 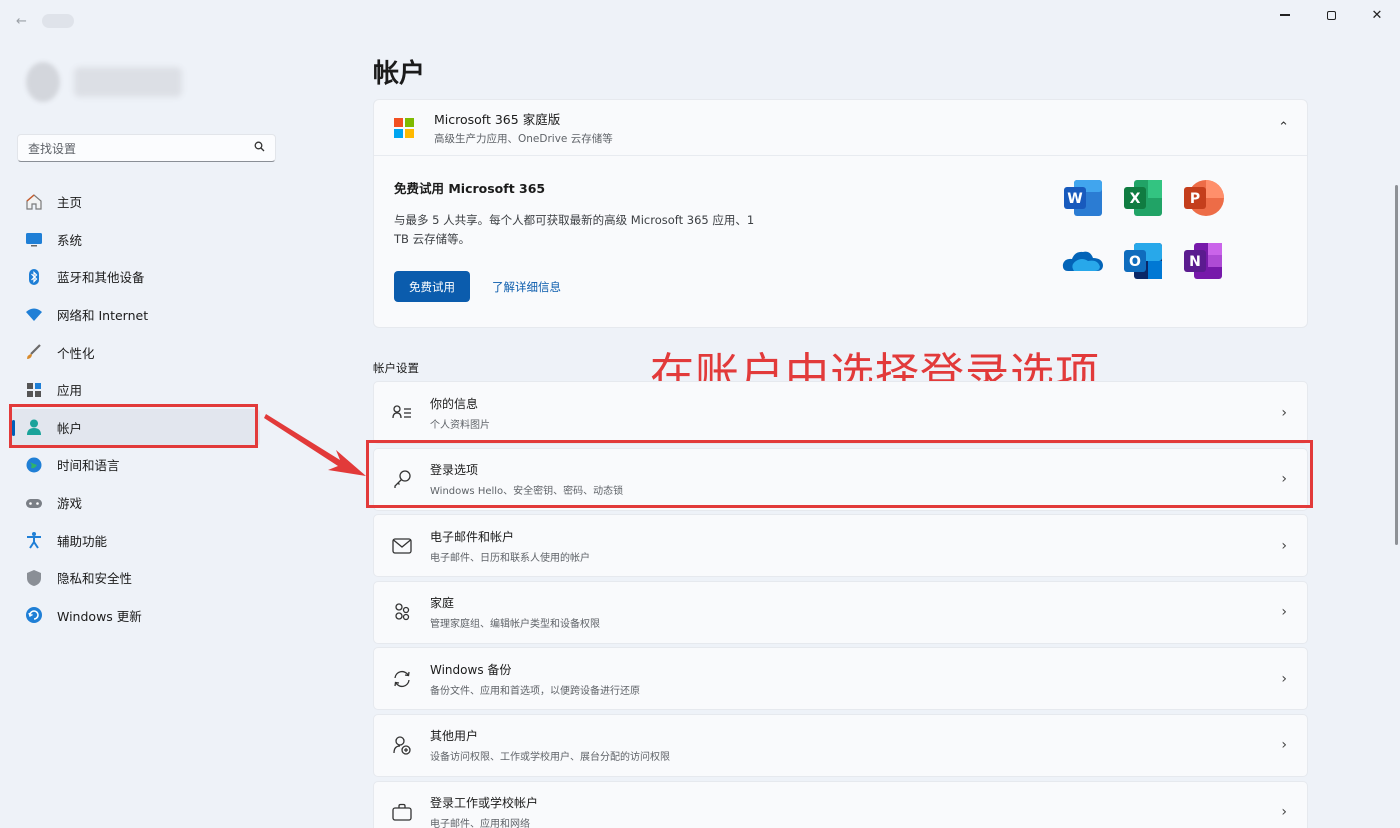 I want to click on sidebar-item-bluetooth: 蓝牙和其他设备, so click(x=135, y=277).